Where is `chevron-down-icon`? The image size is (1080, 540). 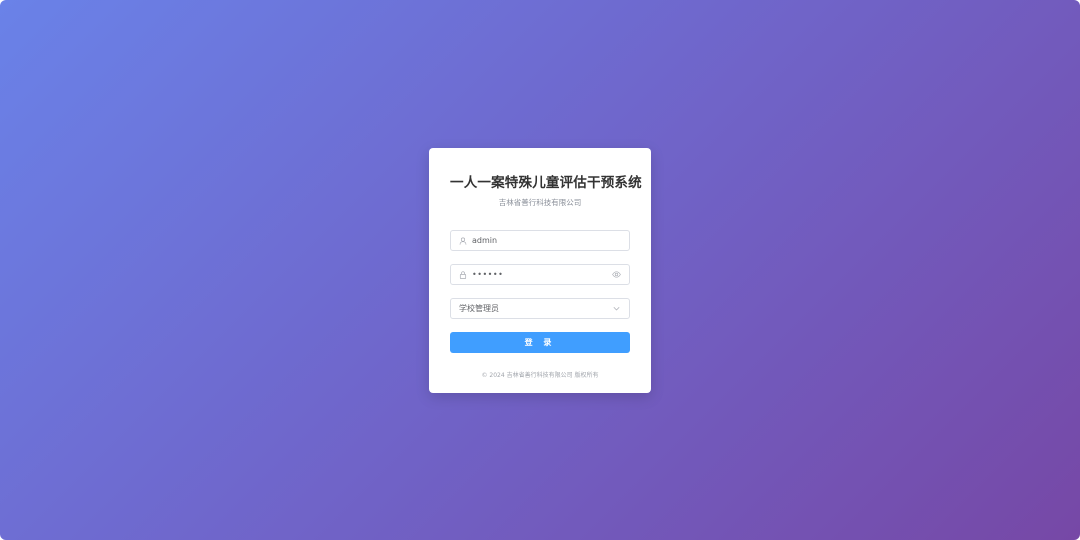 chevron-down-icon is located at coordinates (616, 308).